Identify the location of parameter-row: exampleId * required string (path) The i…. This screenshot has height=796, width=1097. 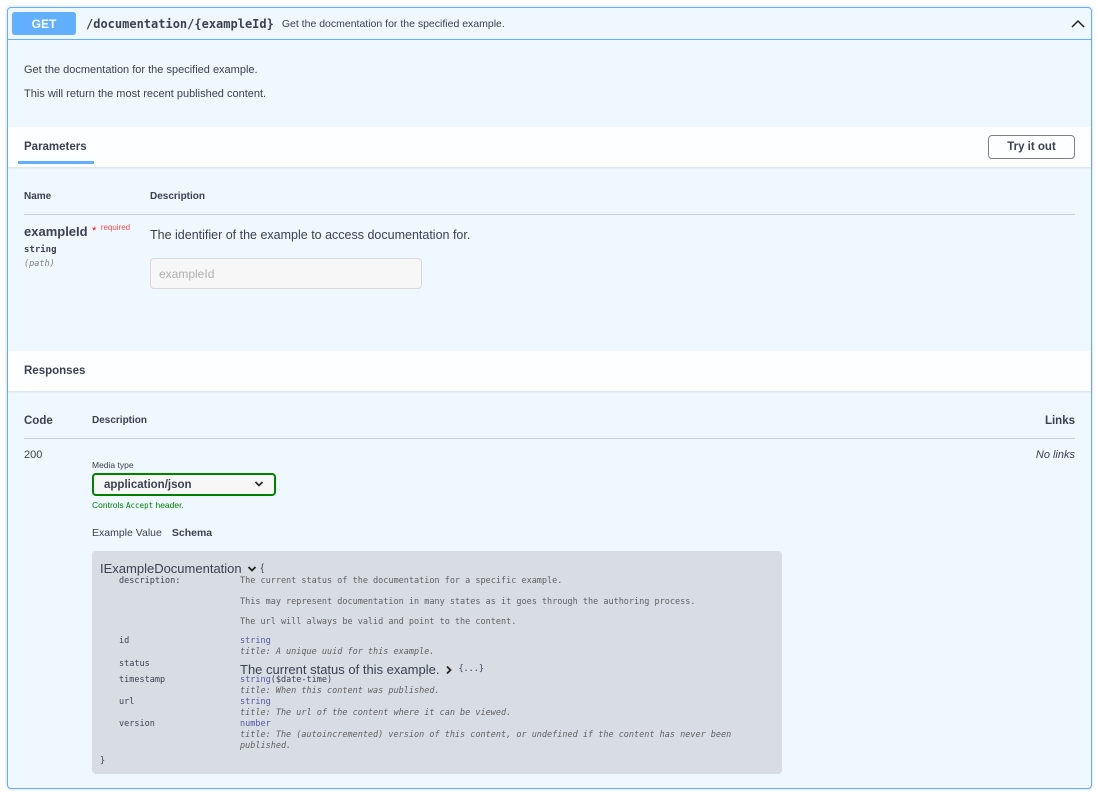
(549, 252).